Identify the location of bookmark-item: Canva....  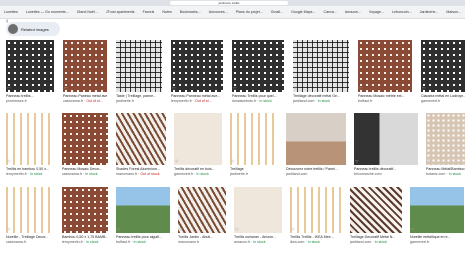
(329, 12).